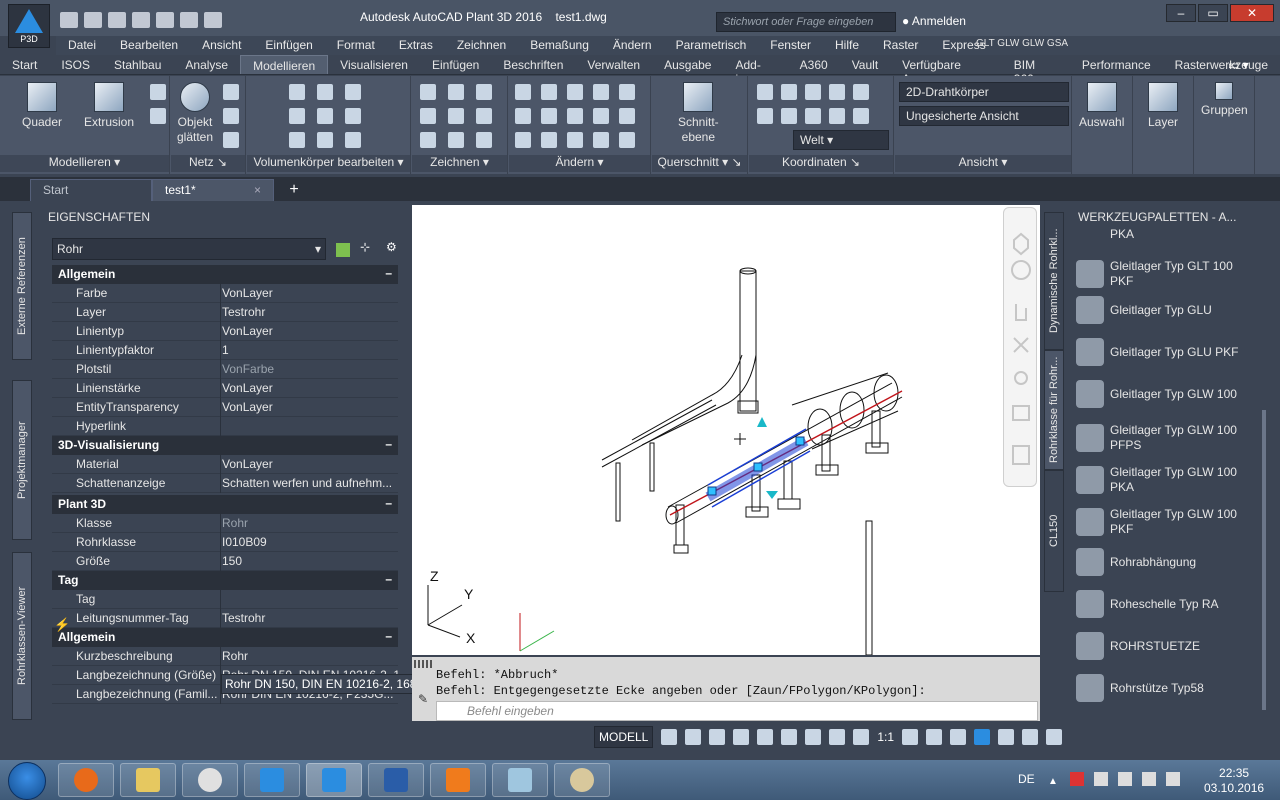 The width and height of the screenshot is (1280, 800). I want to click on units-icon, so click(958, 737).